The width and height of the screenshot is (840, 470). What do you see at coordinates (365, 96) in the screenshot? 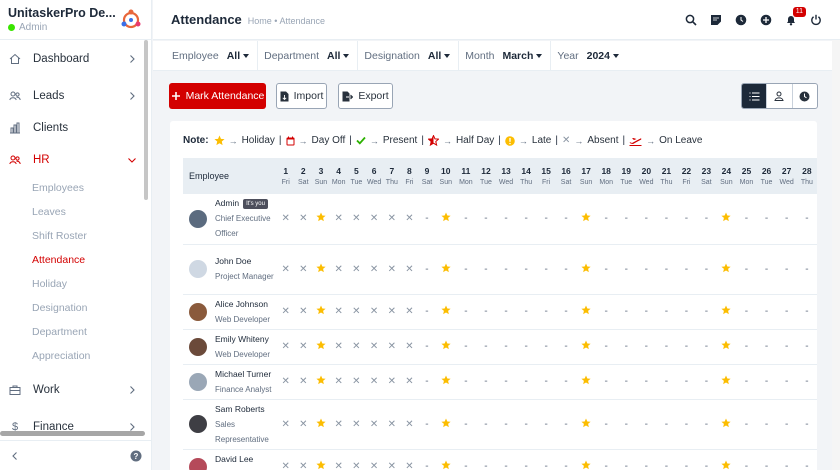
I see `export-button: Export` at bounding box center [365, 96].